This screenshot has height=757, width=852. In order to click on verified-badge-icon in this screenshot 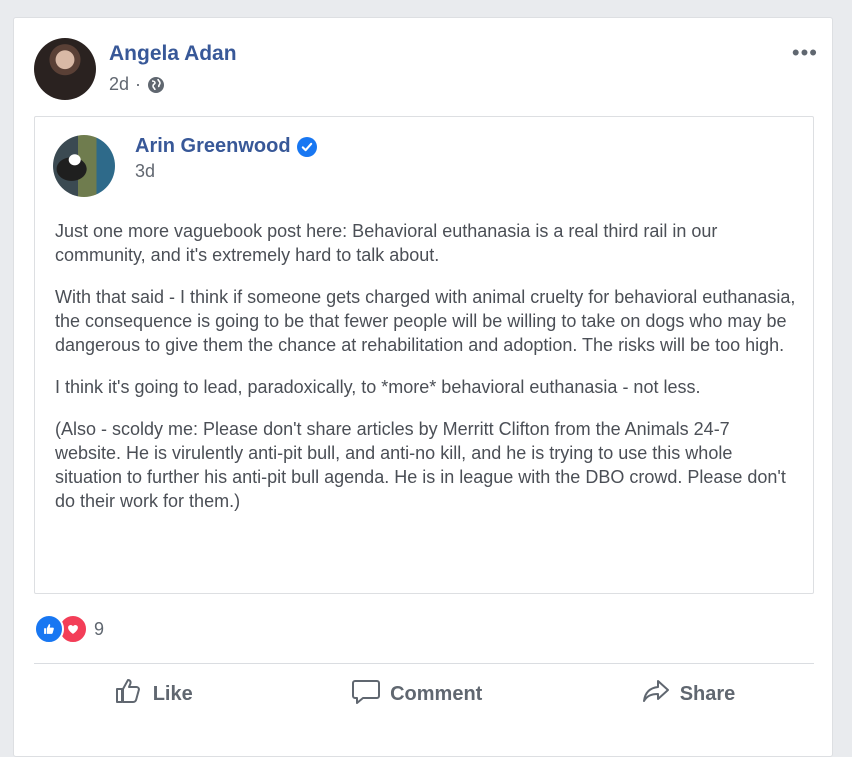, I will do `click(306, 146)`.